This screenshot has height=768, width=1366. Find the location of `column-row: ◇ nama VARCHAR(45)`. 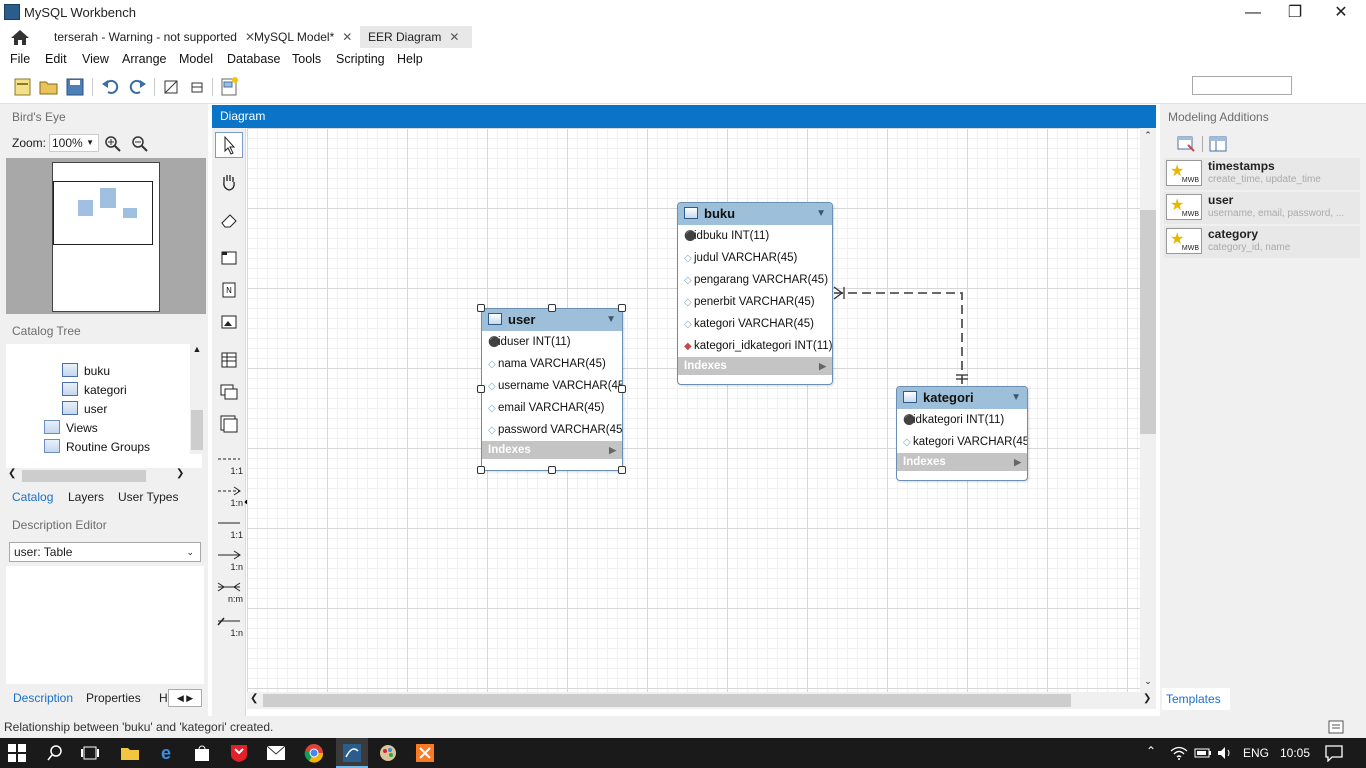

column-row: ◇ nama VARCHAR(45) is located at coordinates (552, 364).